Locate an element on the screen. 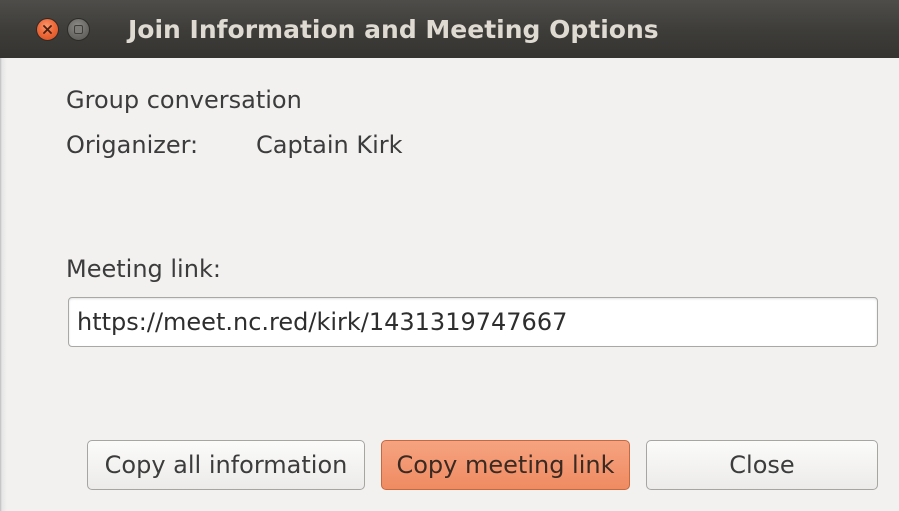 Image resolution: width=899 pixels, height=511 pixels. window-minimize-button is located at coordinates (78, 29).